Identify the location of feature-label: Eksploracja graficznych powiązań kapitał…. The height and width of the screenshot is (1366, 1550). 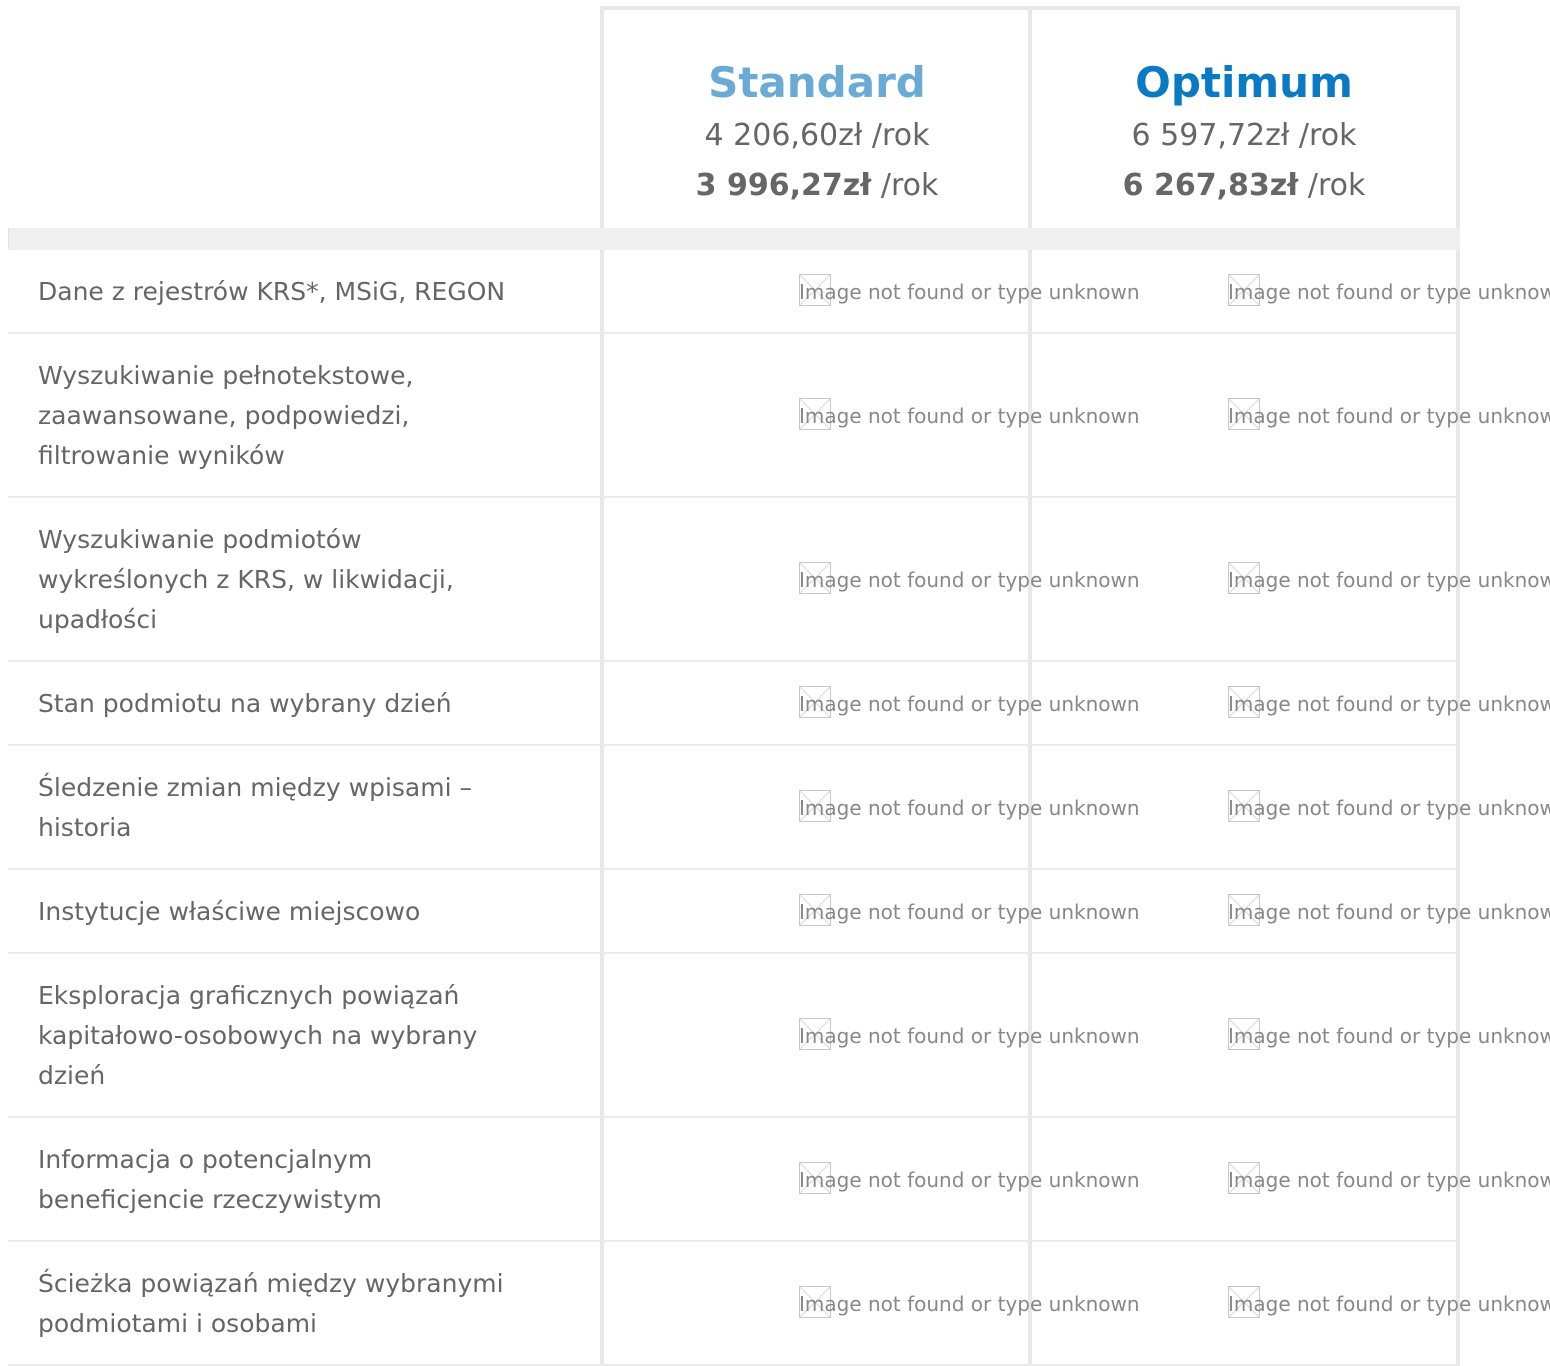
(258, 1035).